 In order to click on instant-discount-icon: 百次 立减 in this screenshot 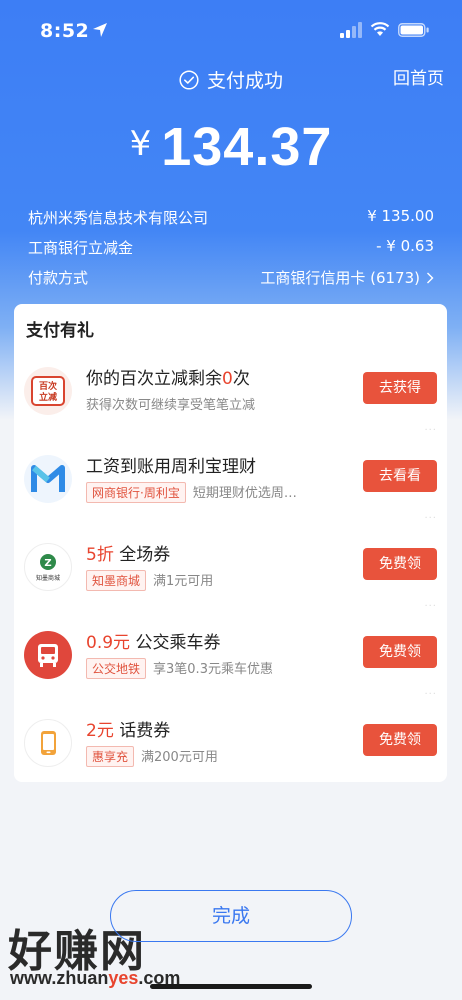, I will do `click(48, 391)`.